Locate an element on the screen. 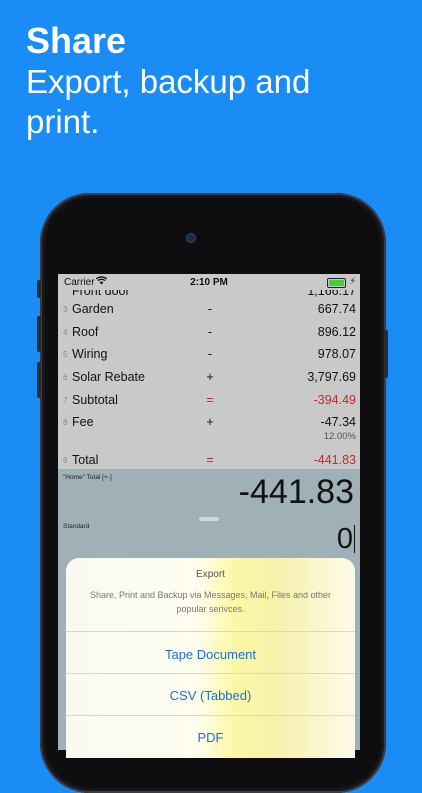  text-cursor is located at coordinates (354, 539).